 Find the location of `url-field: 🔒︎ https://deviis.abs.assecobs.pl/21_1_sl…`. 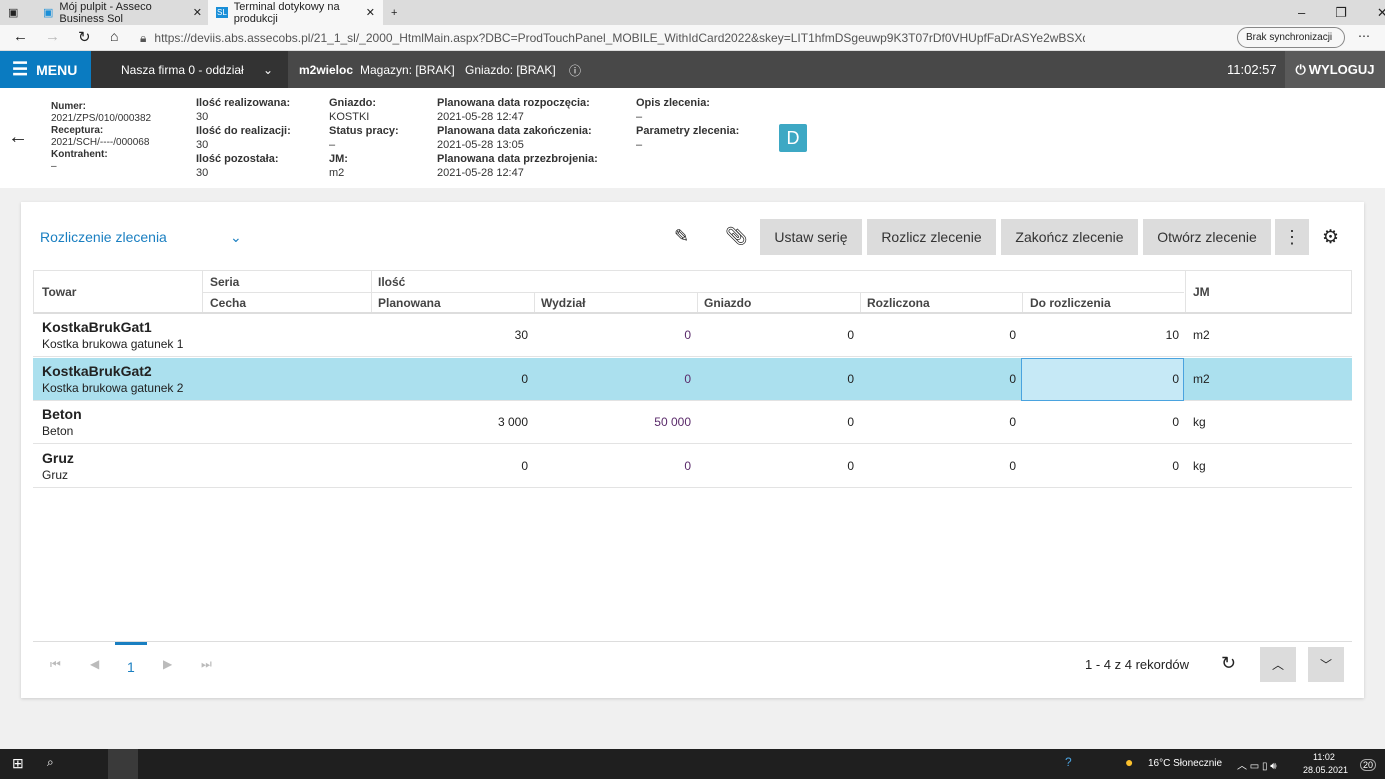

url-field: 🔒︎ https://deviis.abs.assecobs.pl/21_1_sl… is located at coordinates (612, 38).